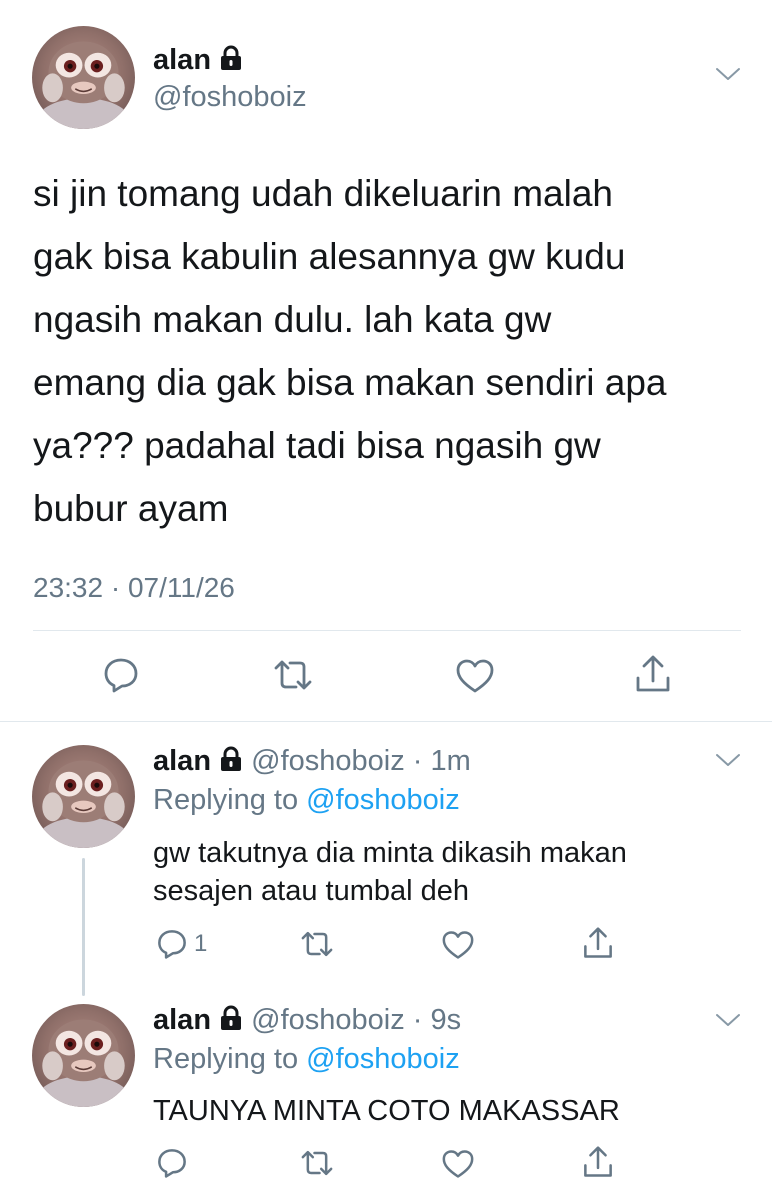 This screenshot has width=772, height=1200. Describe the element at coordinates (292, 319) in the screenshot. I see `tweet-text-line: ngasih makan dulu. lah kata gw` at that location.